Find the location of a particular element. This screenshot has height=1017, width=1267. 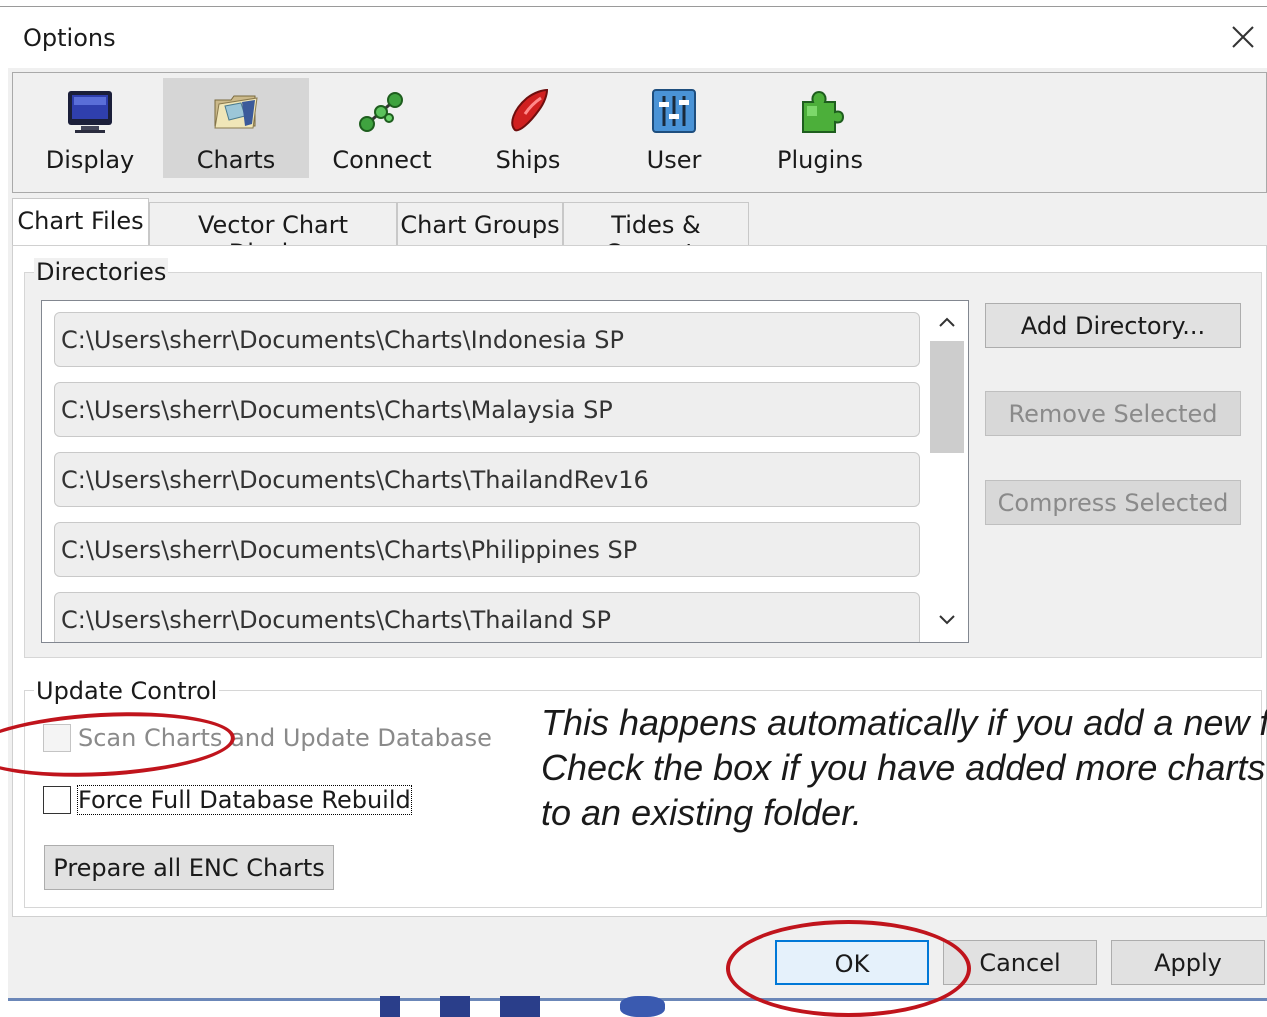

close-icon is located at coordinates (1243, 37).